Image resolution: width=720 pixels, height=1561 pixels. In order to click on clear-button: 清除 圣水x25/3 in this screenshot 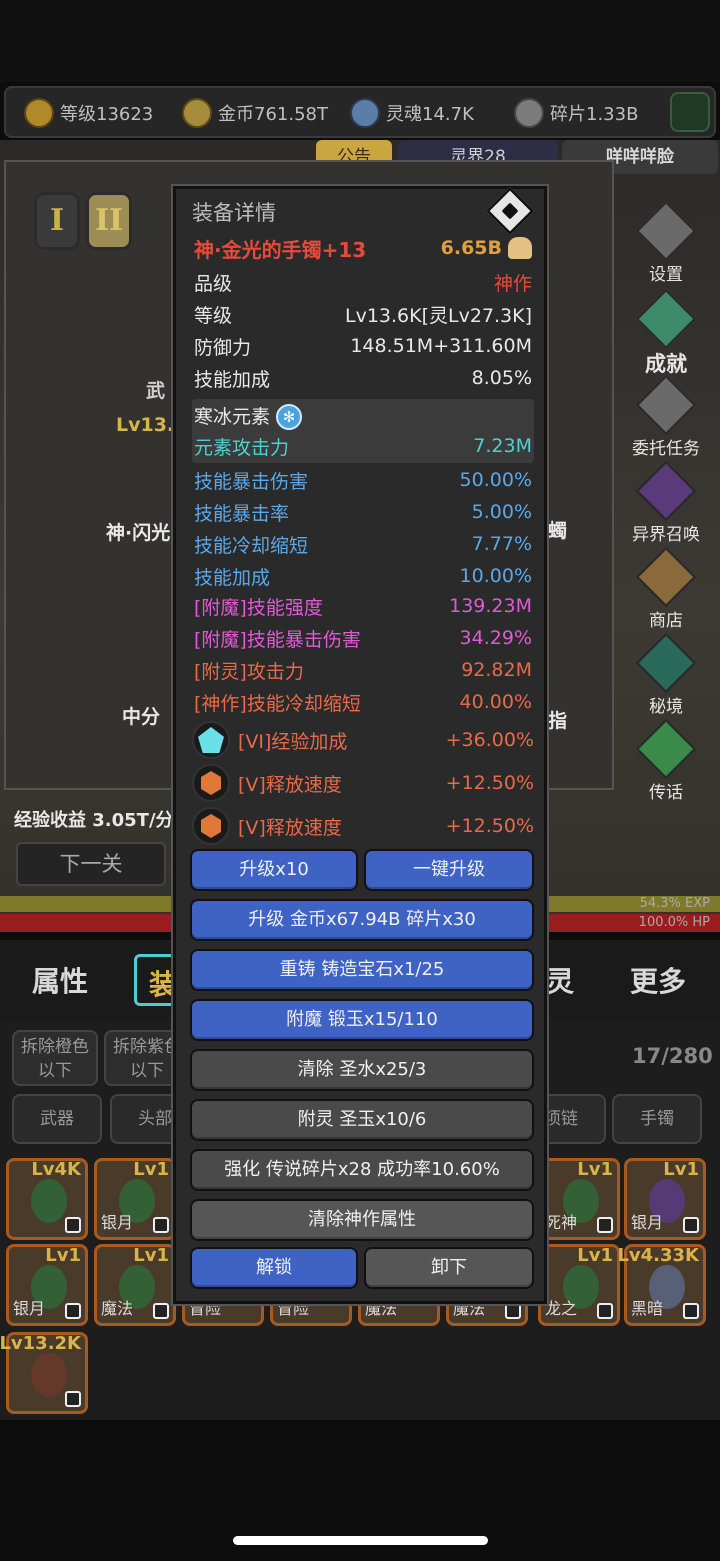, I will do `click(362, 1070)`.